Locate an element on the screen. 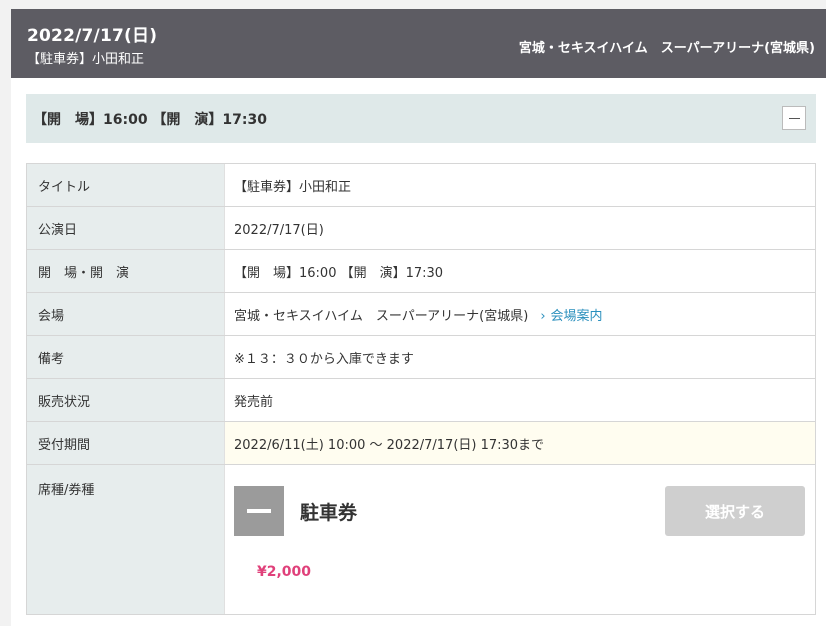 The image size is (826, 626). row-label-open: 開 場・開 演 is located at coordinates (126, 271).